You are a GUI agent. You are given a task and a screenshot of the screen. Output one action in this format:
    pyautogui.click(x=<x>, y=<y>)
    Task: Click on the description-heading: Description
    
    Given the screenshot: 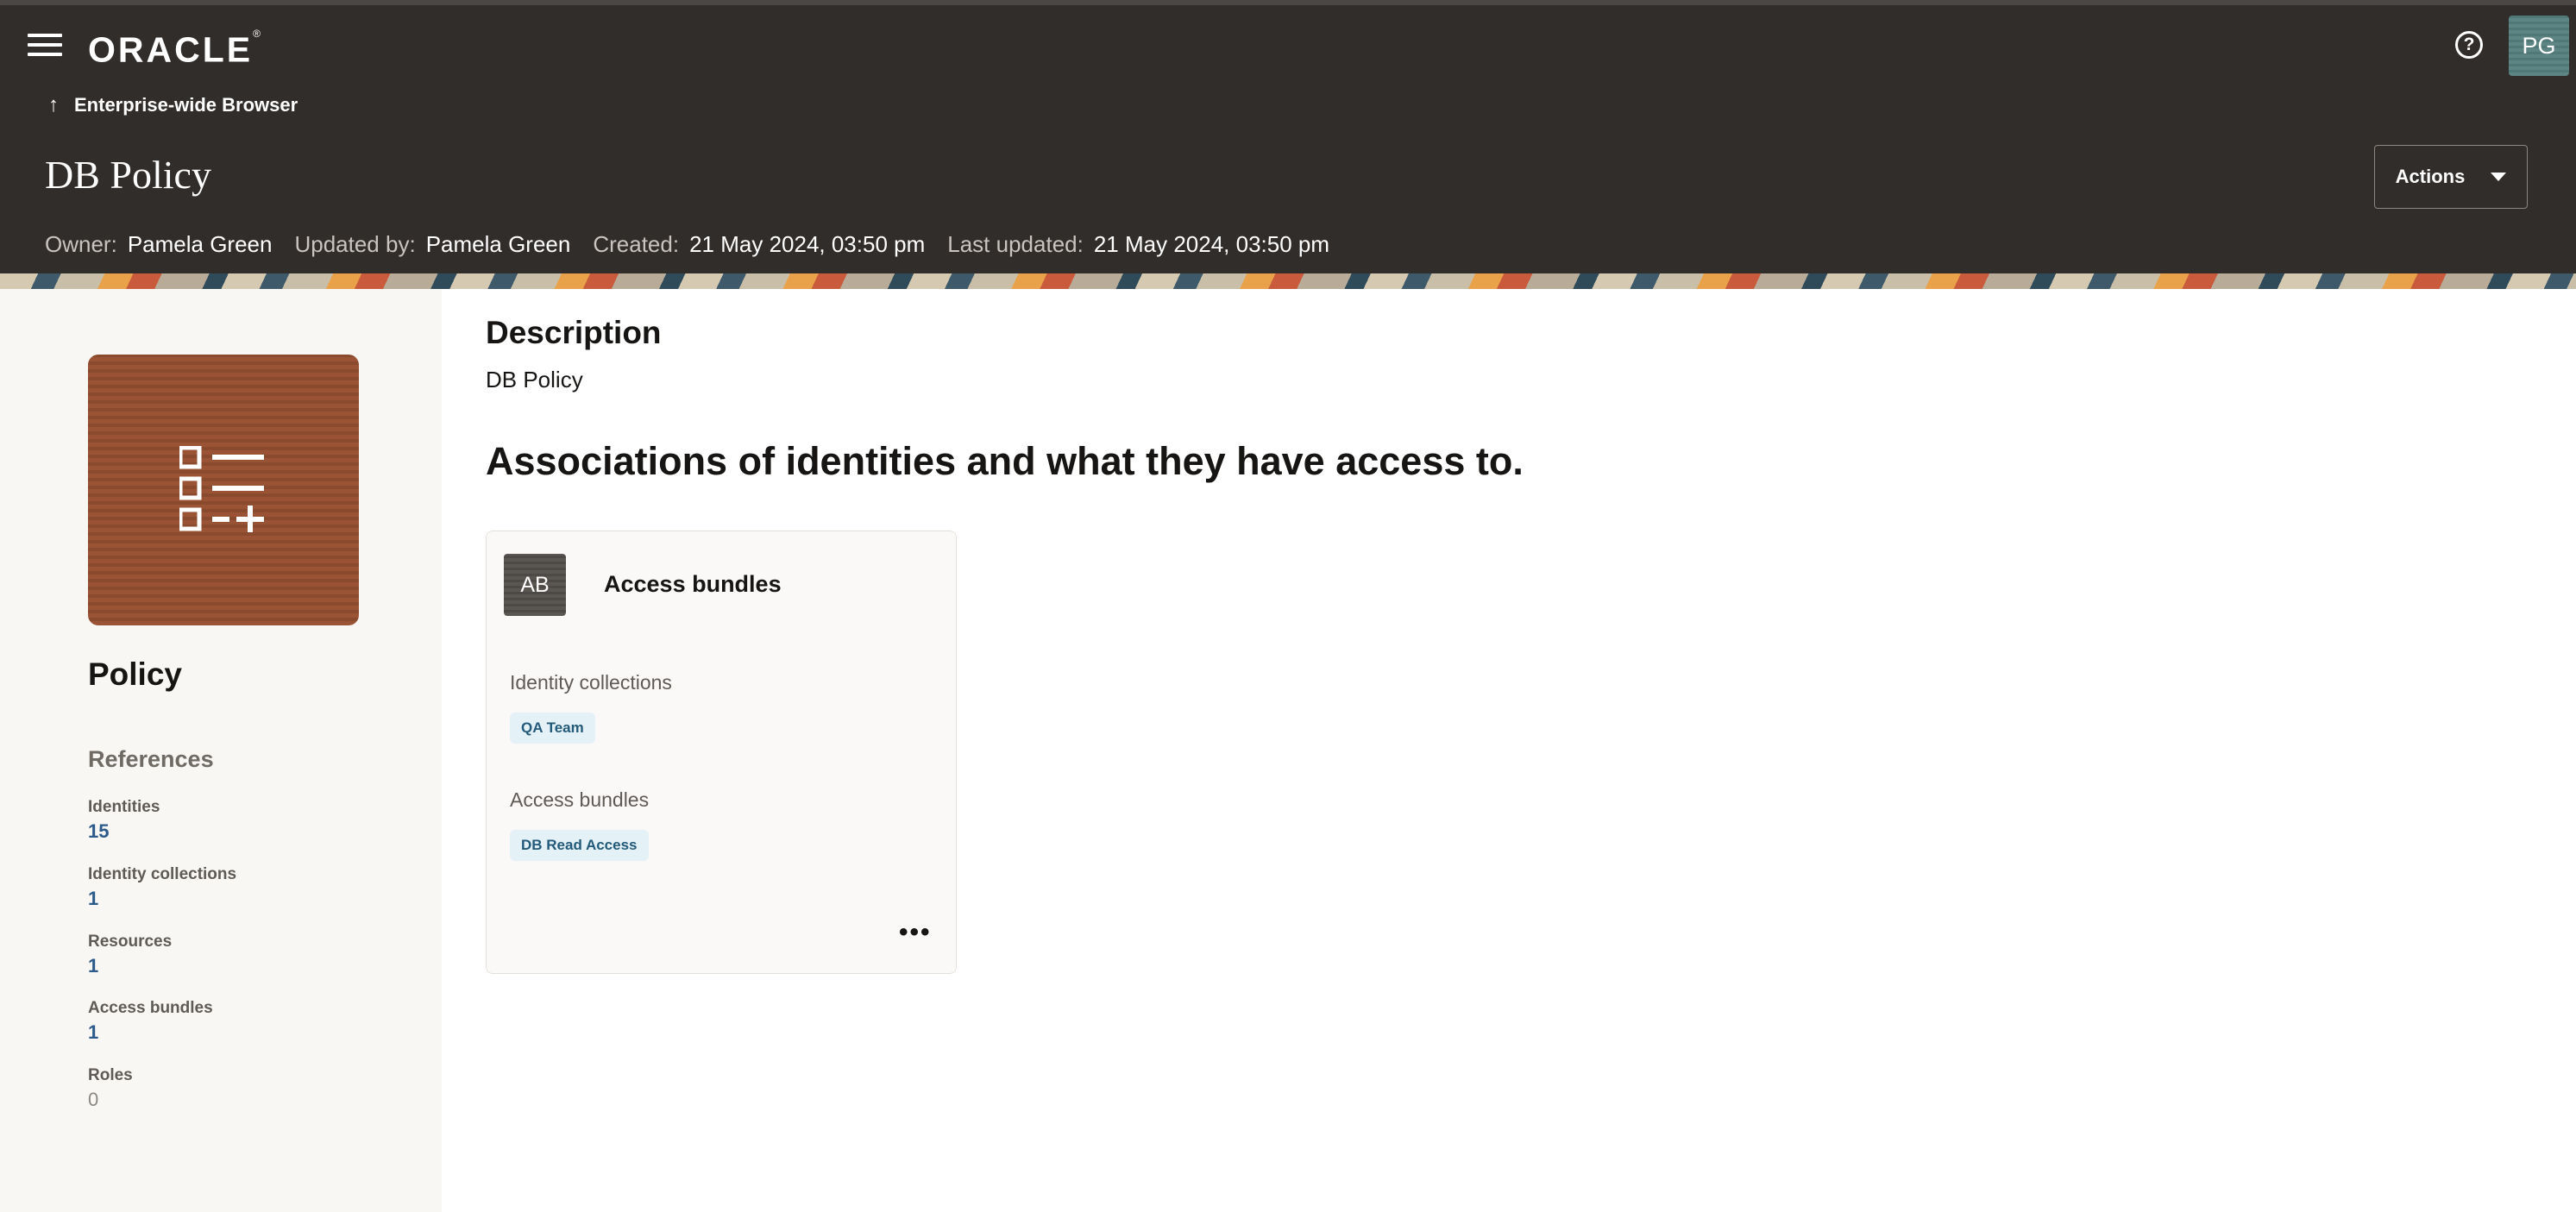 What is the action you would take?
    pyautogui.click(x=574, y=332)
    